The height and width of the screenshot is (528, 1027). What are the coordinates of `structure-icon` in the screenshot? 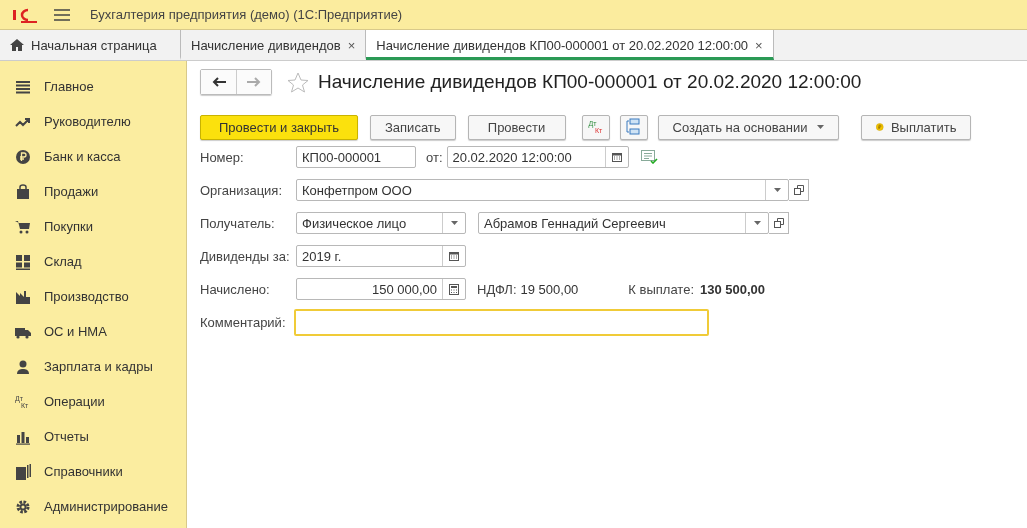 It's located at (633, 127).